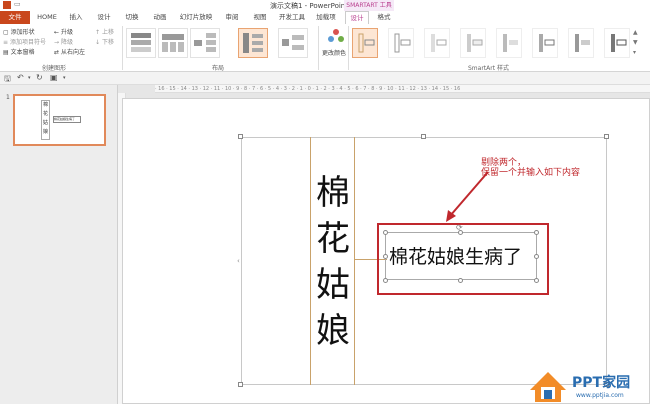 This screenshot has width=650, height=404. I want to click on layout-1-icon, so click(141, 42).